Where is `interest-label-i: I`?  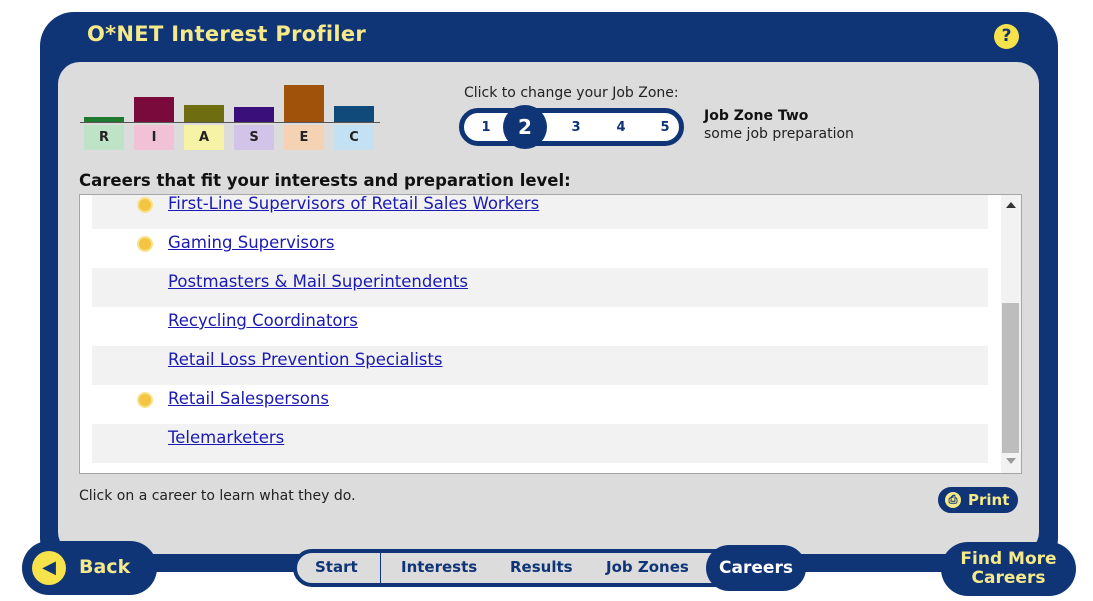
interest-label-i: I is located at coordinates (154, 137).